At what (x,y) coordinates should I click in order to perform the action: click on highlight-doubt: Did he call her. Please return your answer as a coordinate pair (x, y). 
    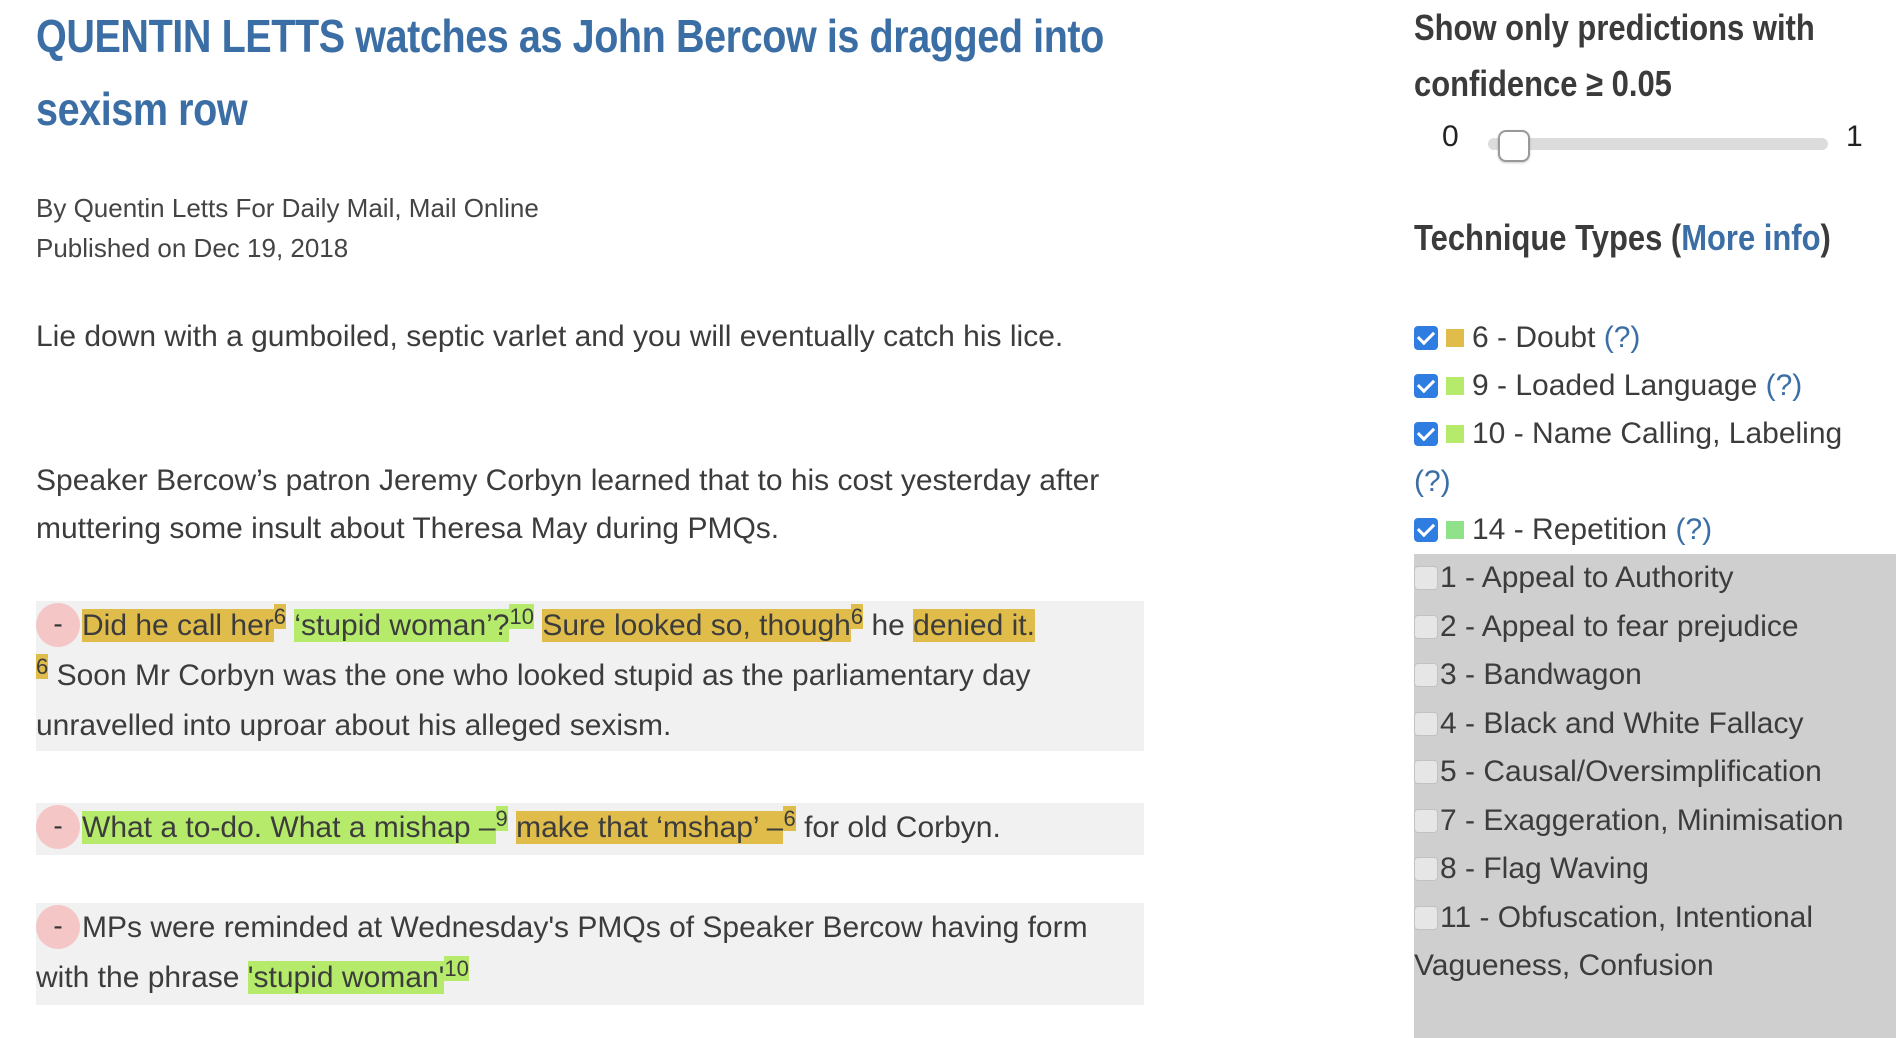
    Looking at the image, I should click on (178, 625).